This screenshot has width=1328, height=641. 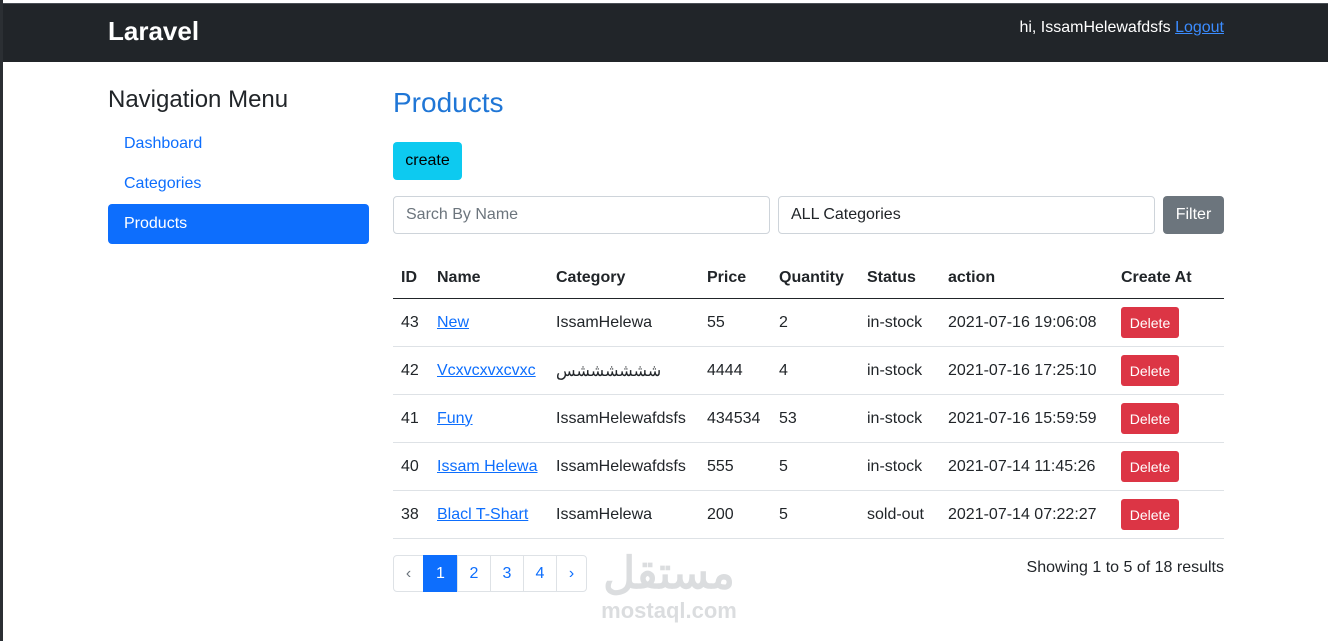 I want to click on search-input, so click(x=581, y=215).